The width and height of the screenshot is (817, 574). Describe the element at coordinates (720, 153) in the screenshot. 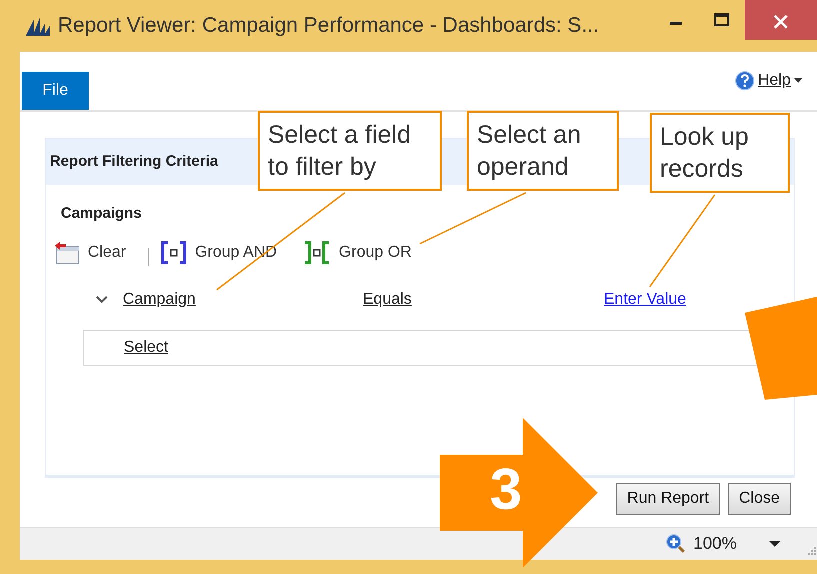

I see `callout-box: Look up records` at that location.